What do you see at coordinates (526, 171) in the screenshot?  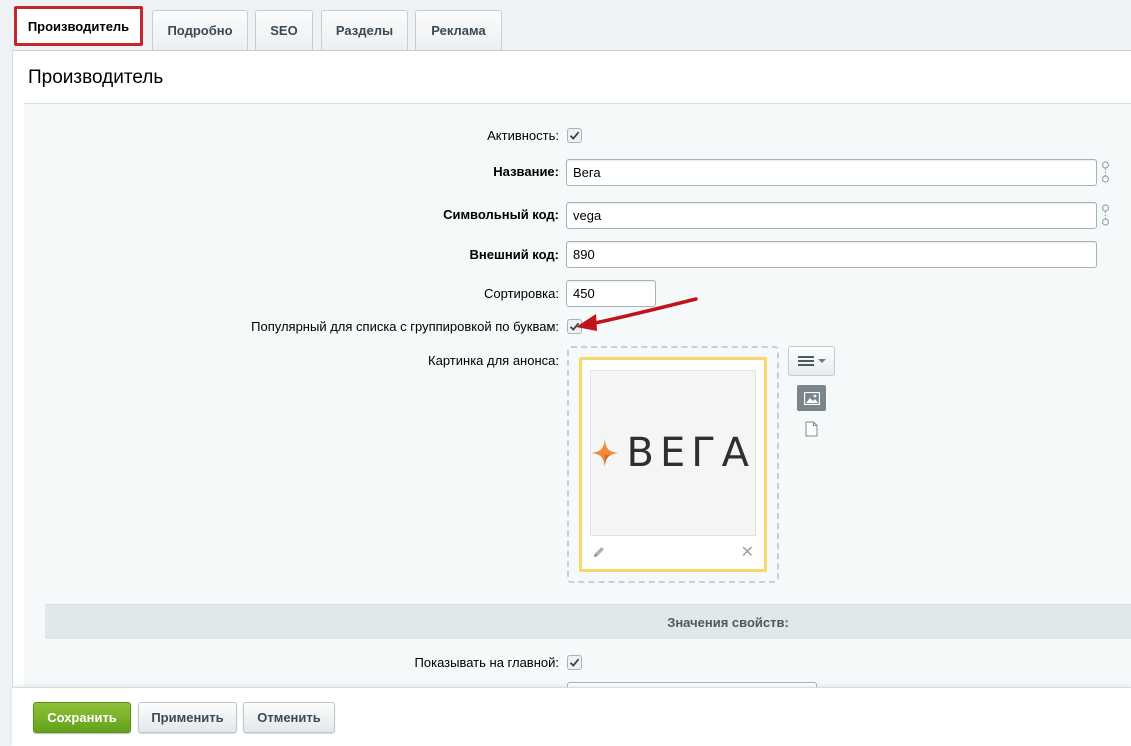 I see `name-label: Название:` at bounding box center [526, 171].